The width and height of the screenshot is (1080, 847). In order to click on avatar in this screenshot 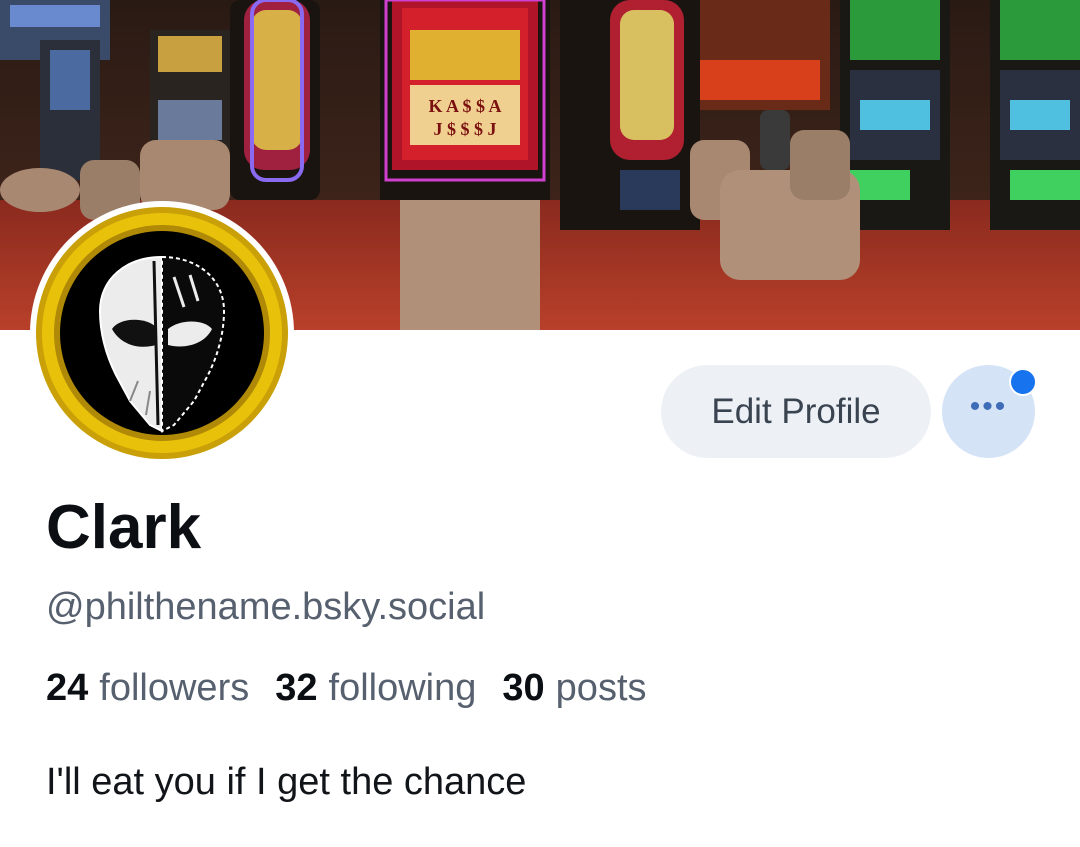, I will do `click(162, 333)`.